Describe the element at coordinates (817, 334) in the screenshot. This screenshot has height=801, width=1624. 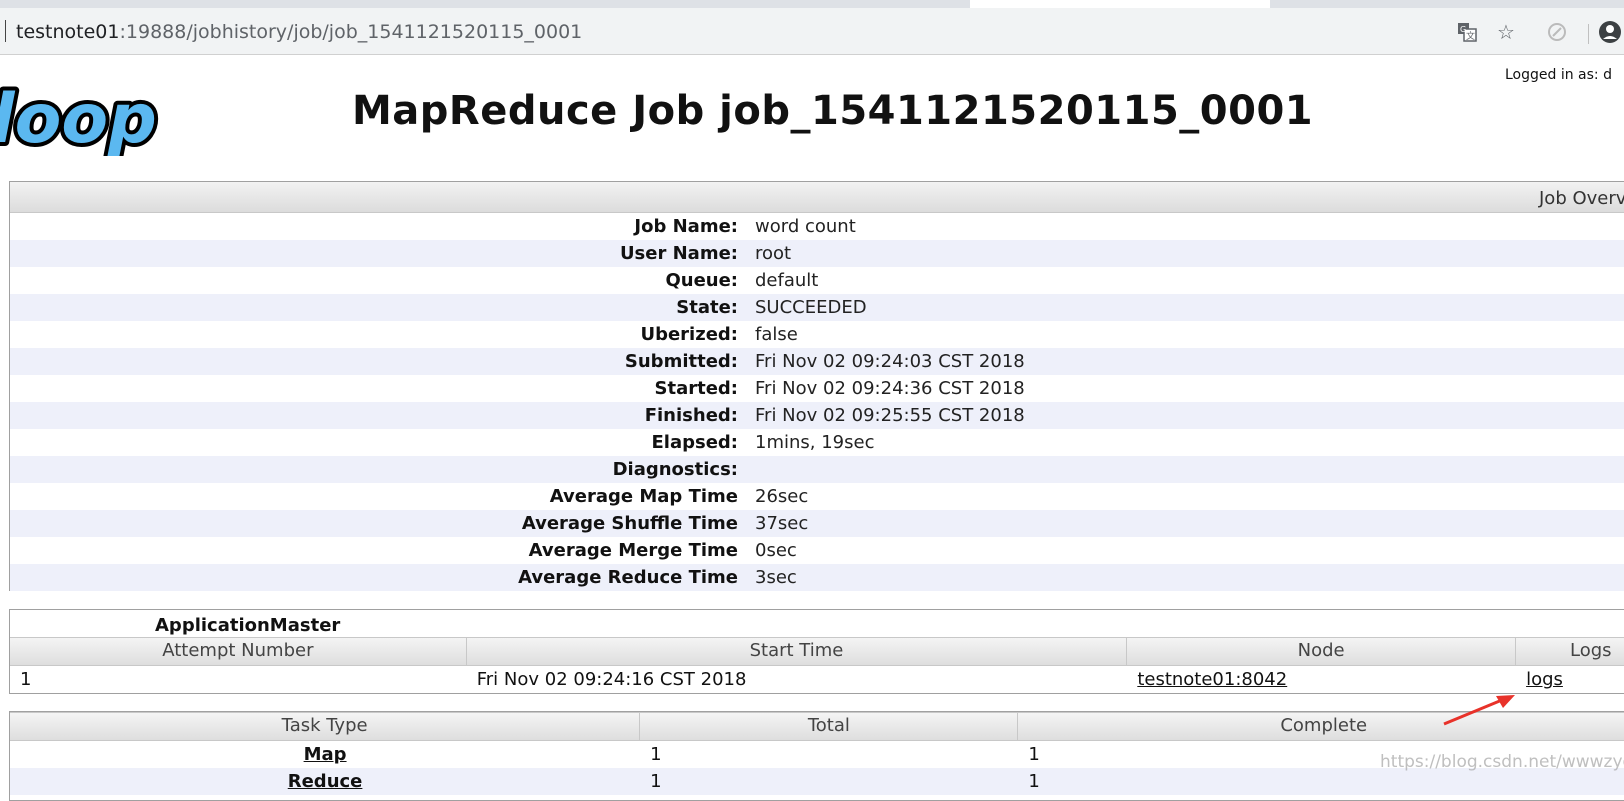
I see `overview-row: Uberized: false` at that location.